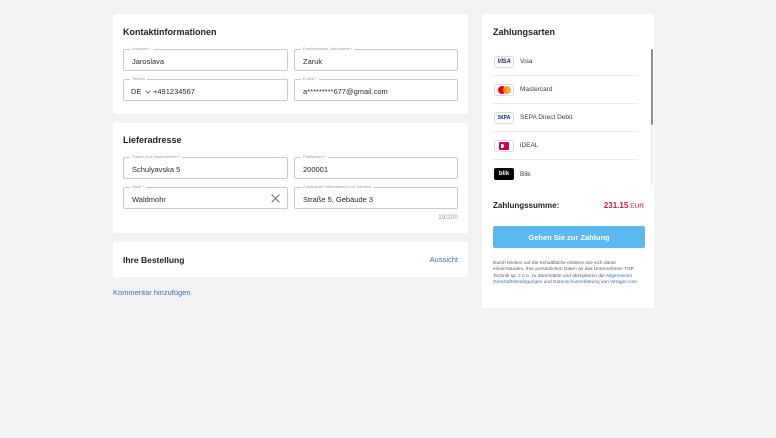 The height and width of the screenshot is (438, 776). Describe the element at coordinates (504, 145) in the screenshot. I see `ideal-icon` at that location.